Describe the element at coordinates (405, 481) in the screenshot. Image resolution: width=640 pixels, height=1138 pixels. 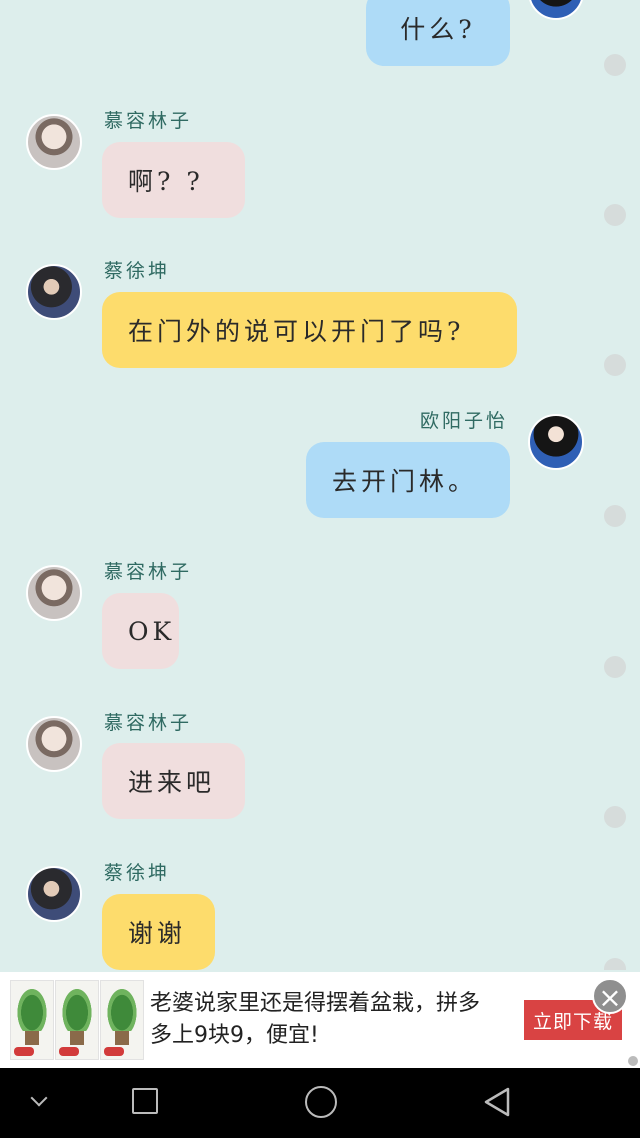
I see `message-text: 去开门林。` at that location.